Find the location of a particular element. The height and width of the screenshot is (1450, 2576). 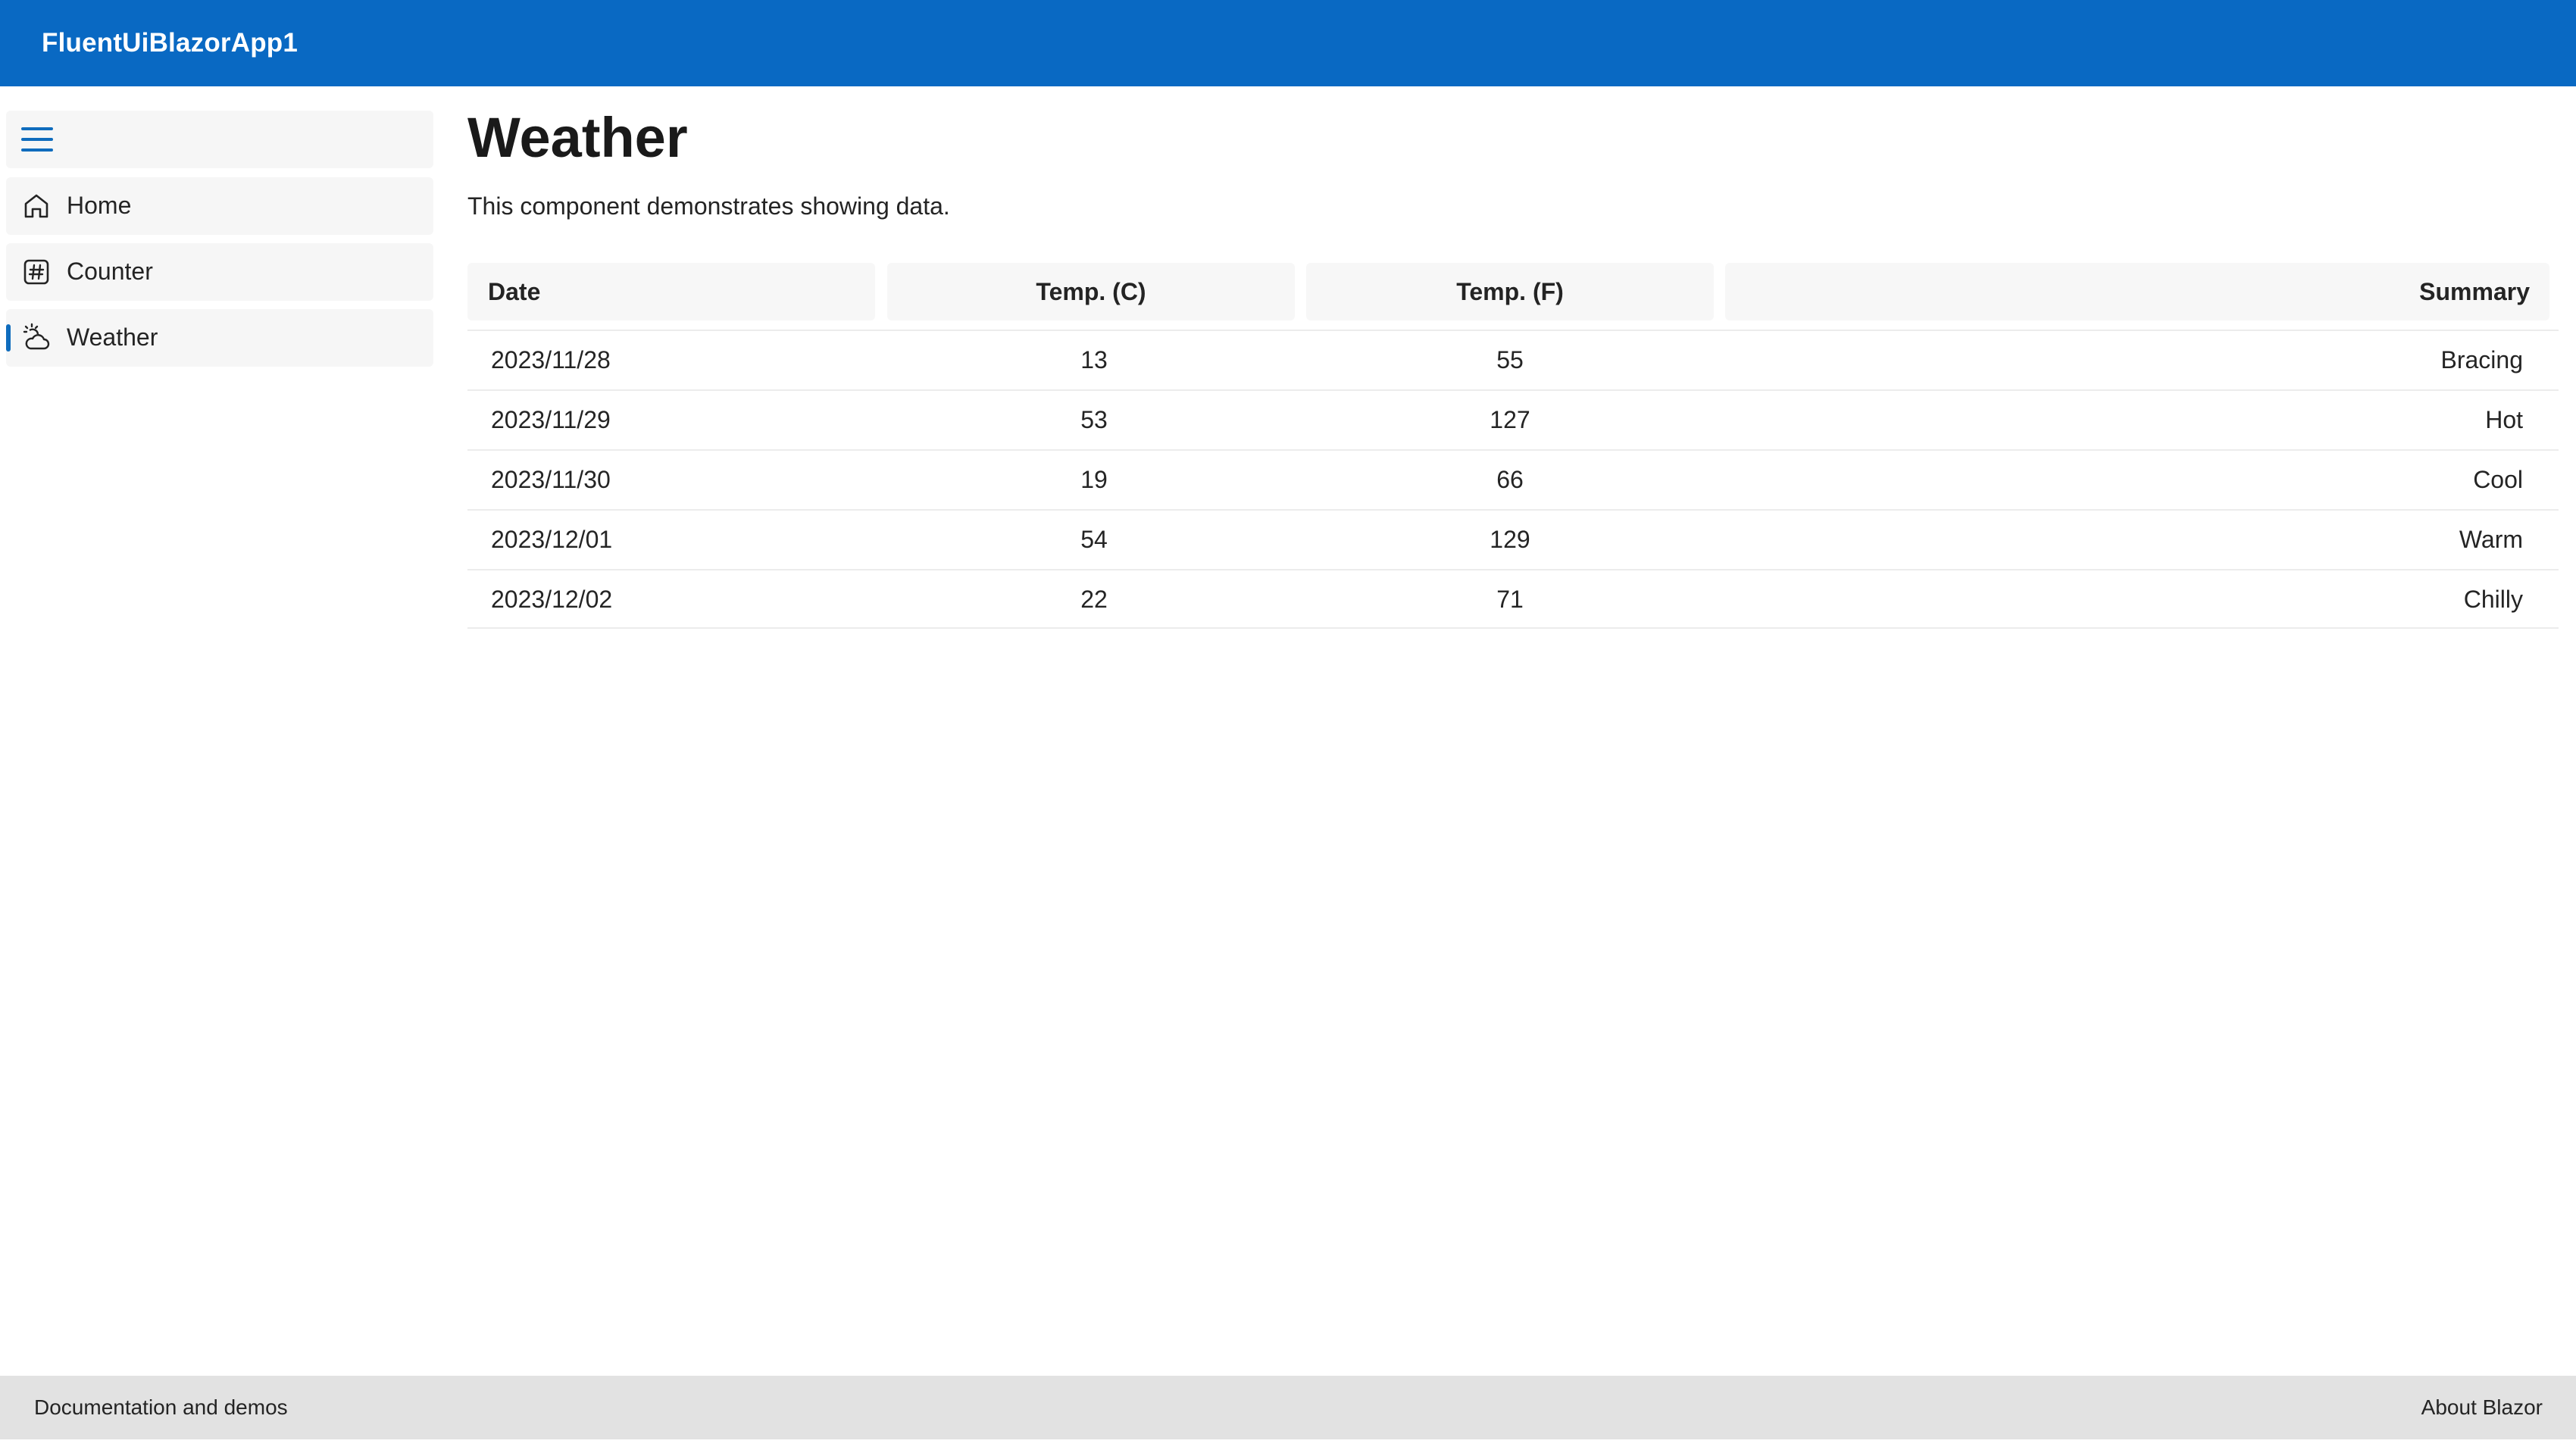

table-row: 2023/11/30 19 66 Cool is located at coordinates (1513, 479).